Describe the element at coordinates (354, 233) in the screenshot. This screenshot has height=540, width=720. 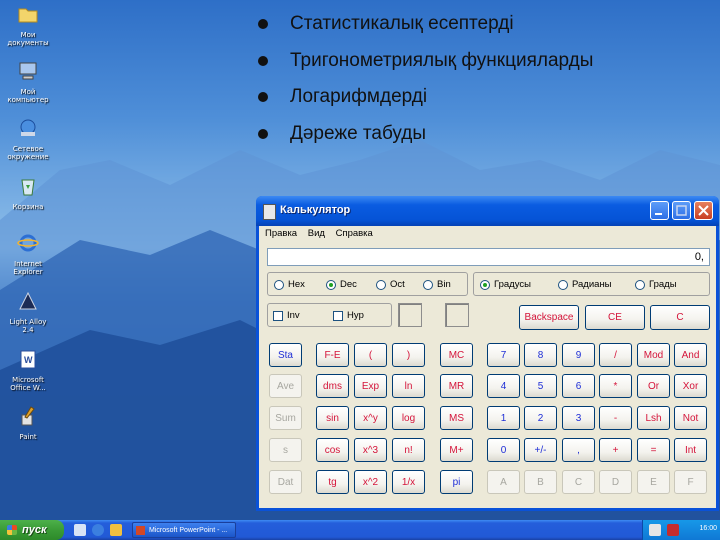
I see `menu-help: Справка` at that location.